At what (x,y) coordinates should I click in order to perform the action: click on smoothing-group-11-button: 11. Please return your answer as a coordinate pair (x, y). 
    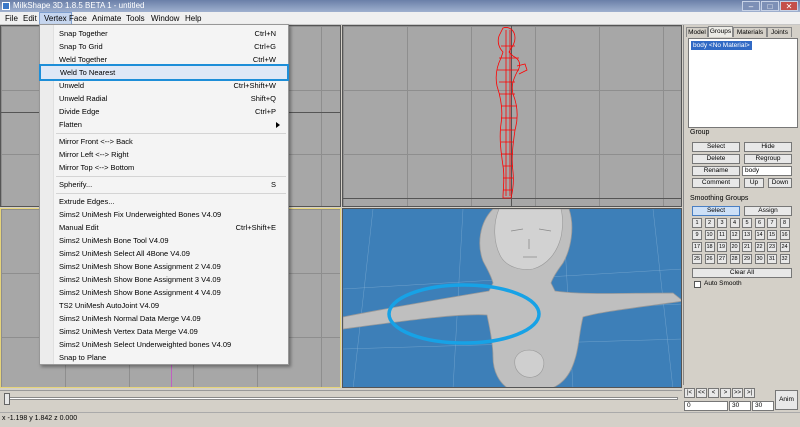
    Looking at the image, I should click on (722, 235).